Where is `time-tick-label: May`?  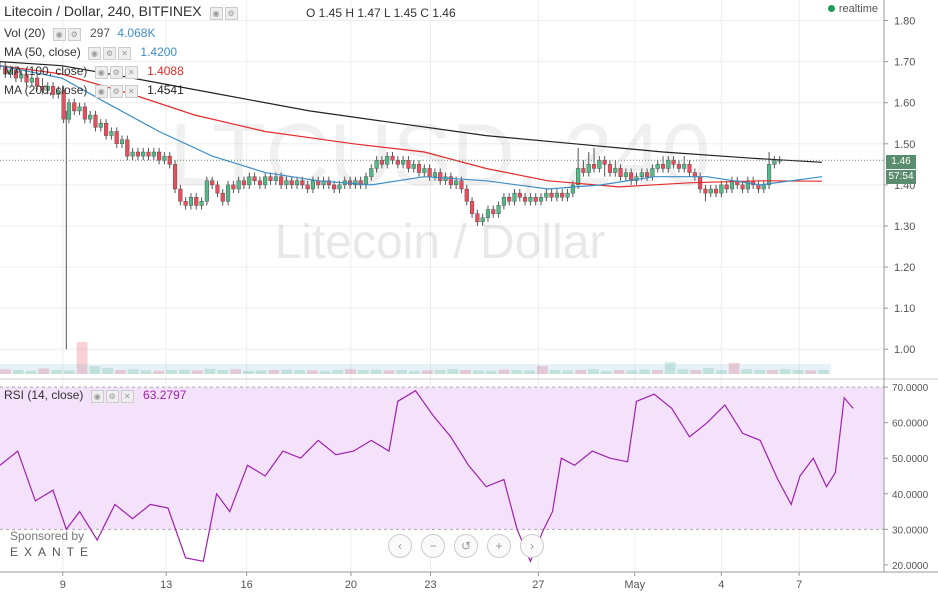
time-tick-label: May is located at coordinates (634, 585).